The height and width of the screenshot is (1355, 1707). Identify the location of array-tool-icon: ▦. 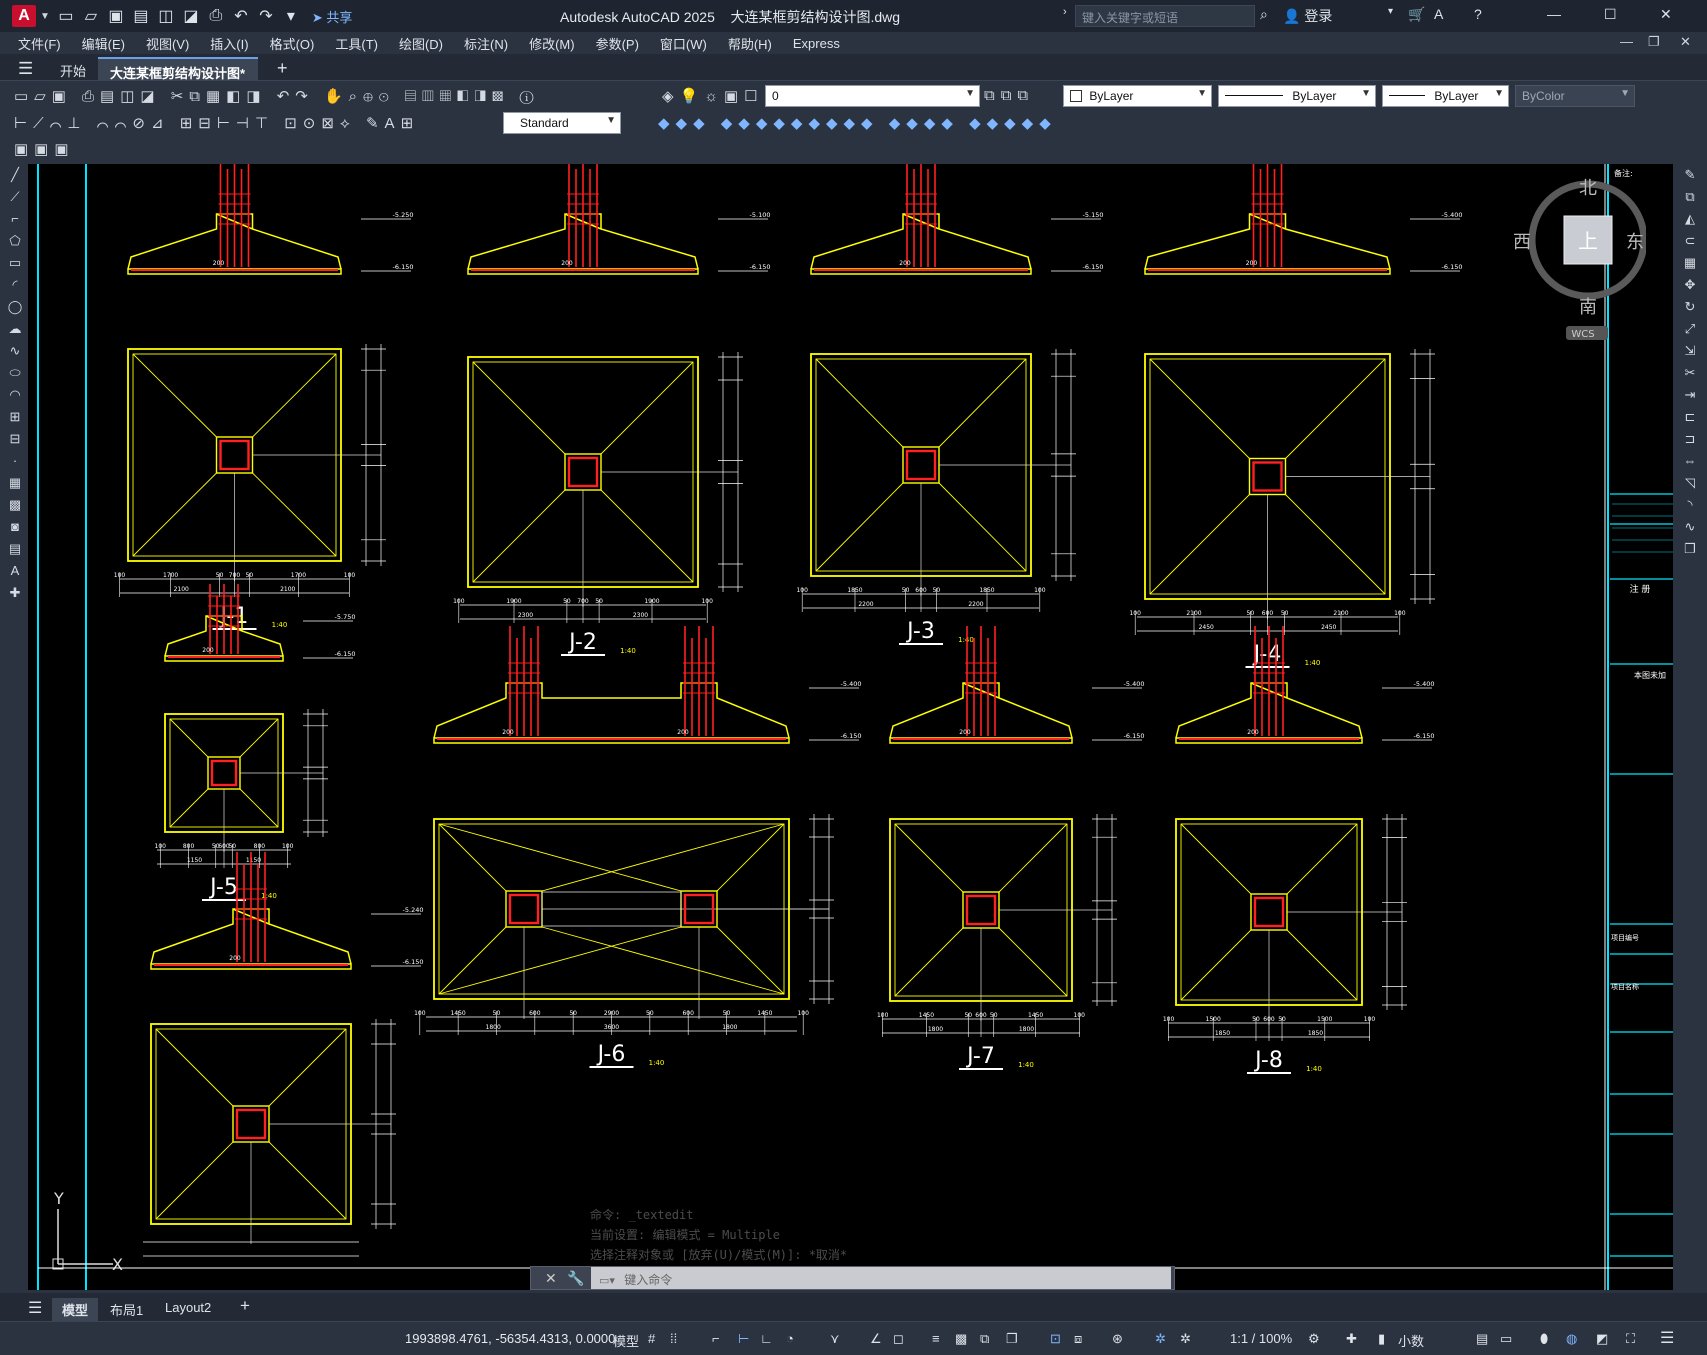
(1690, 263).